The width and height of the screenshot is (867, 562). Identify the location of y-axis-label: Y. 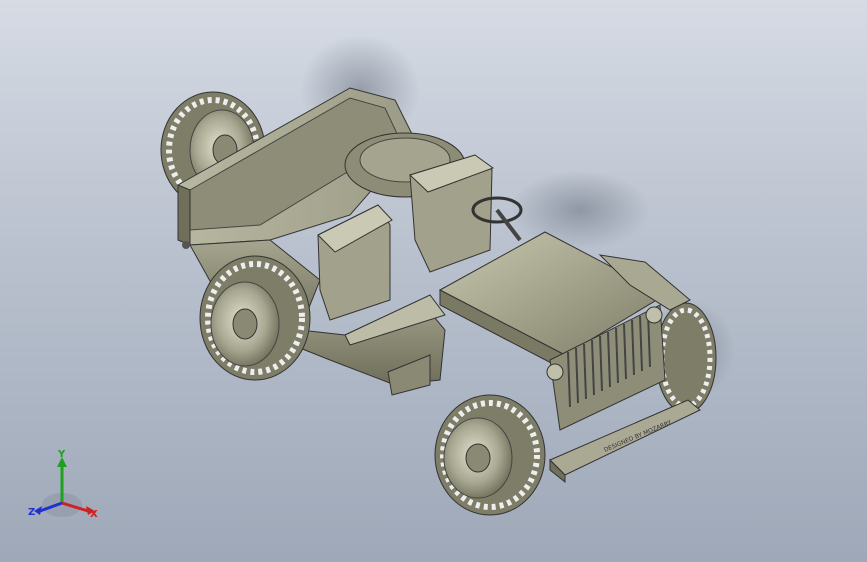
(61, 454).